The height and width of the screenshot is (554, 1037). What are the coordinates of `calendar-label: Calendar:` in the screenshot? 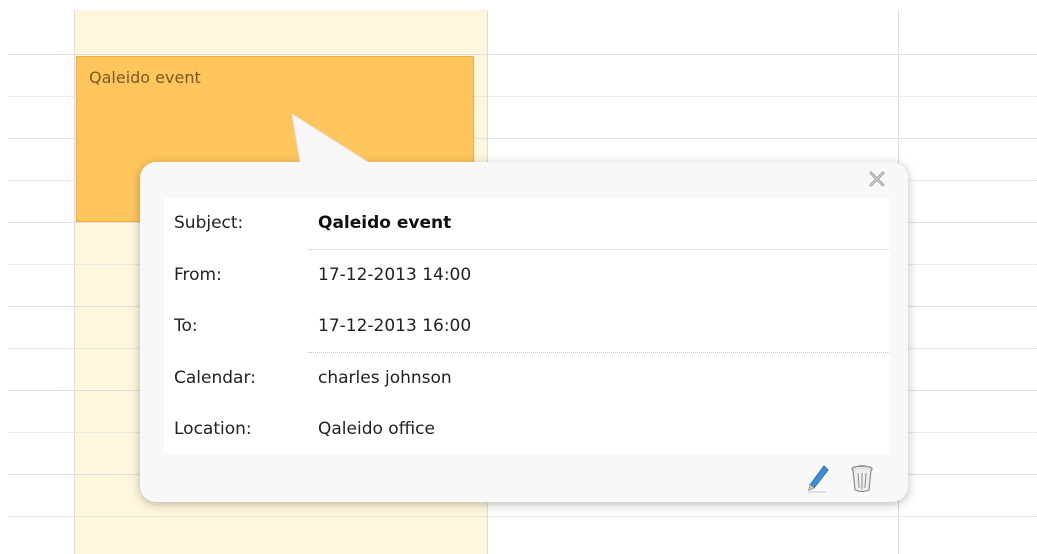 It's located at (215, 378).